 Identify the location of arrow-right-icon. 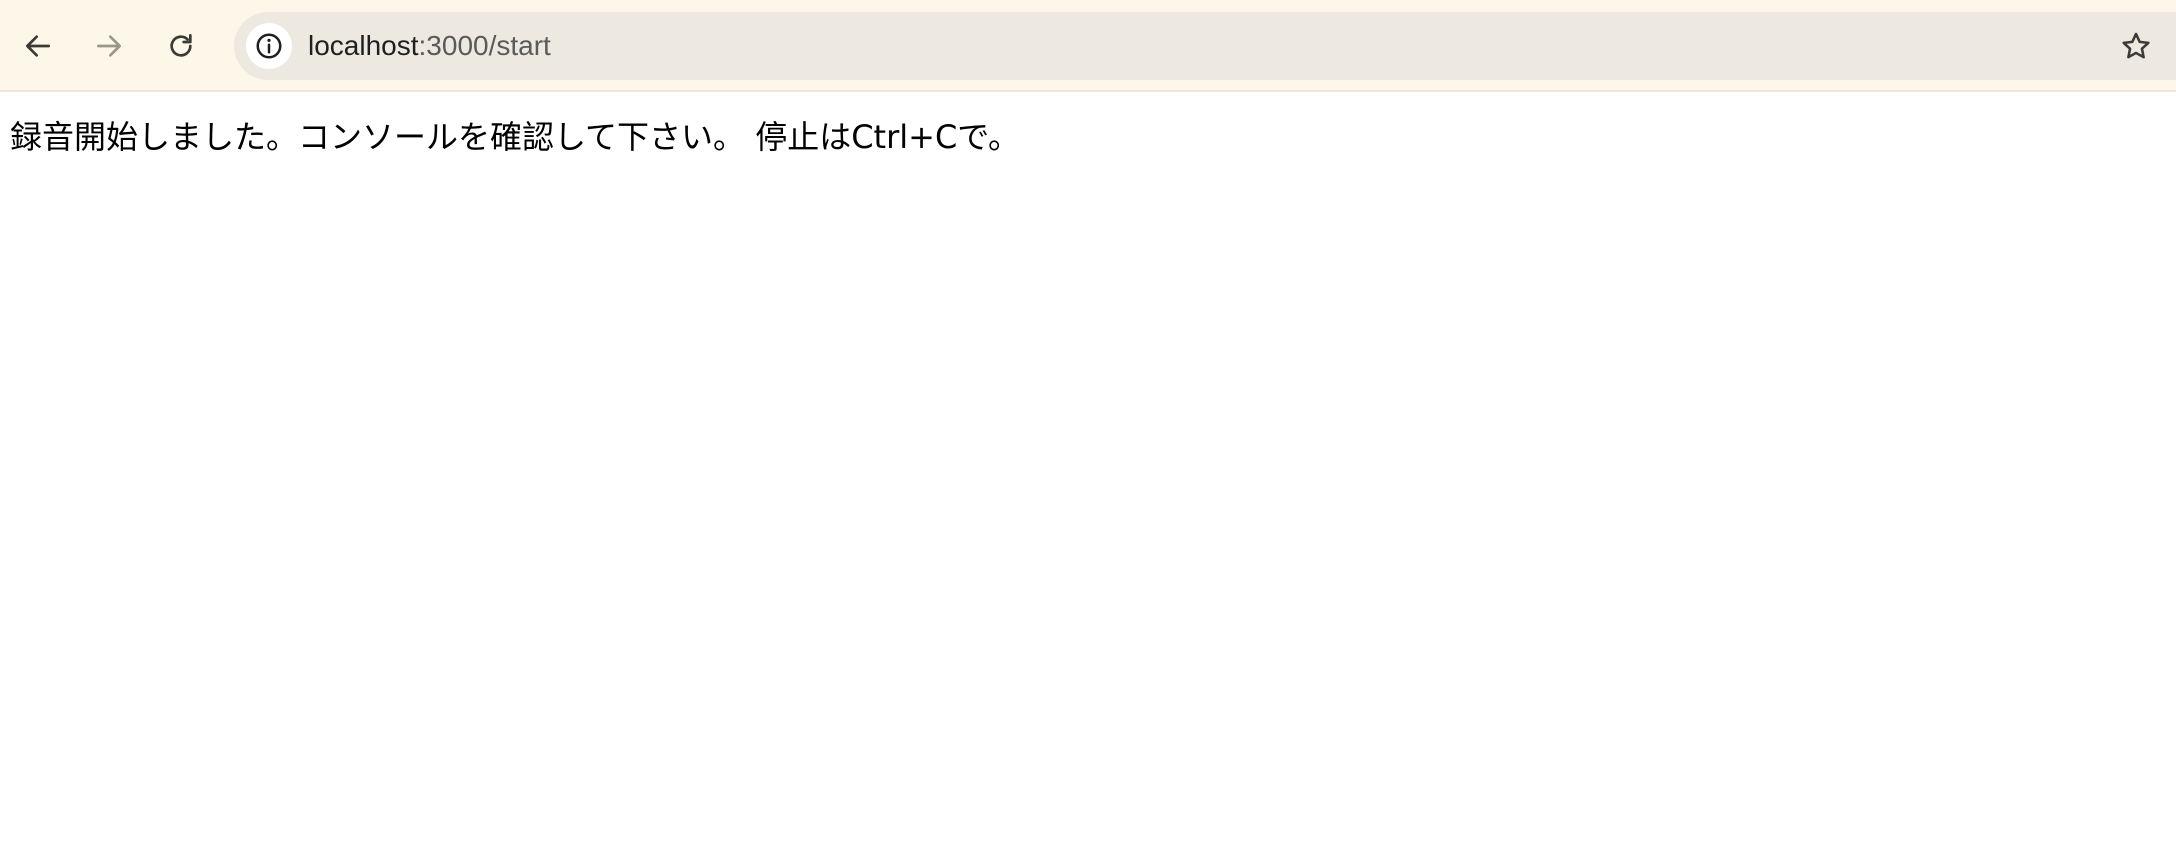
(109, 46).